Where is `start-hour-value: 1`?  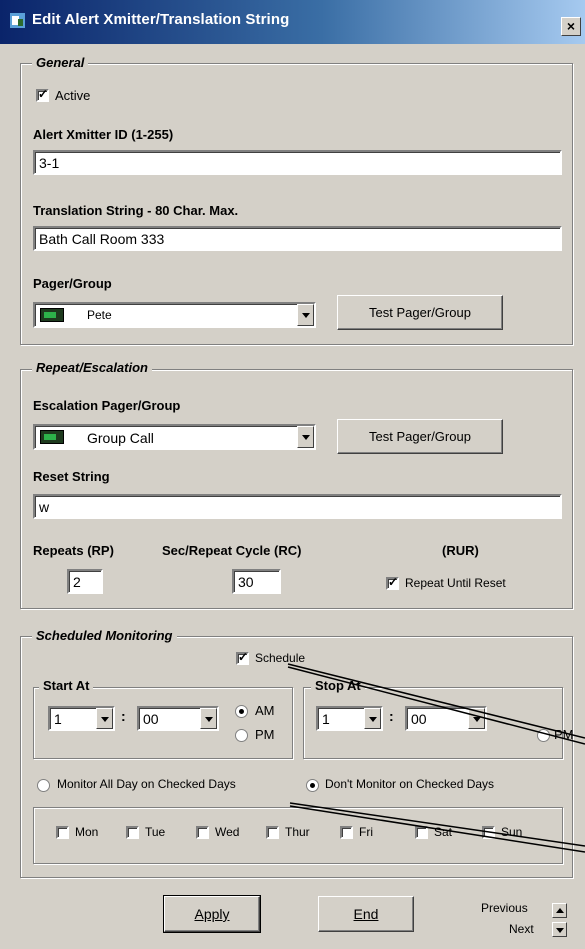 start-hour-value: 1 is located at coordinates (58, 719).